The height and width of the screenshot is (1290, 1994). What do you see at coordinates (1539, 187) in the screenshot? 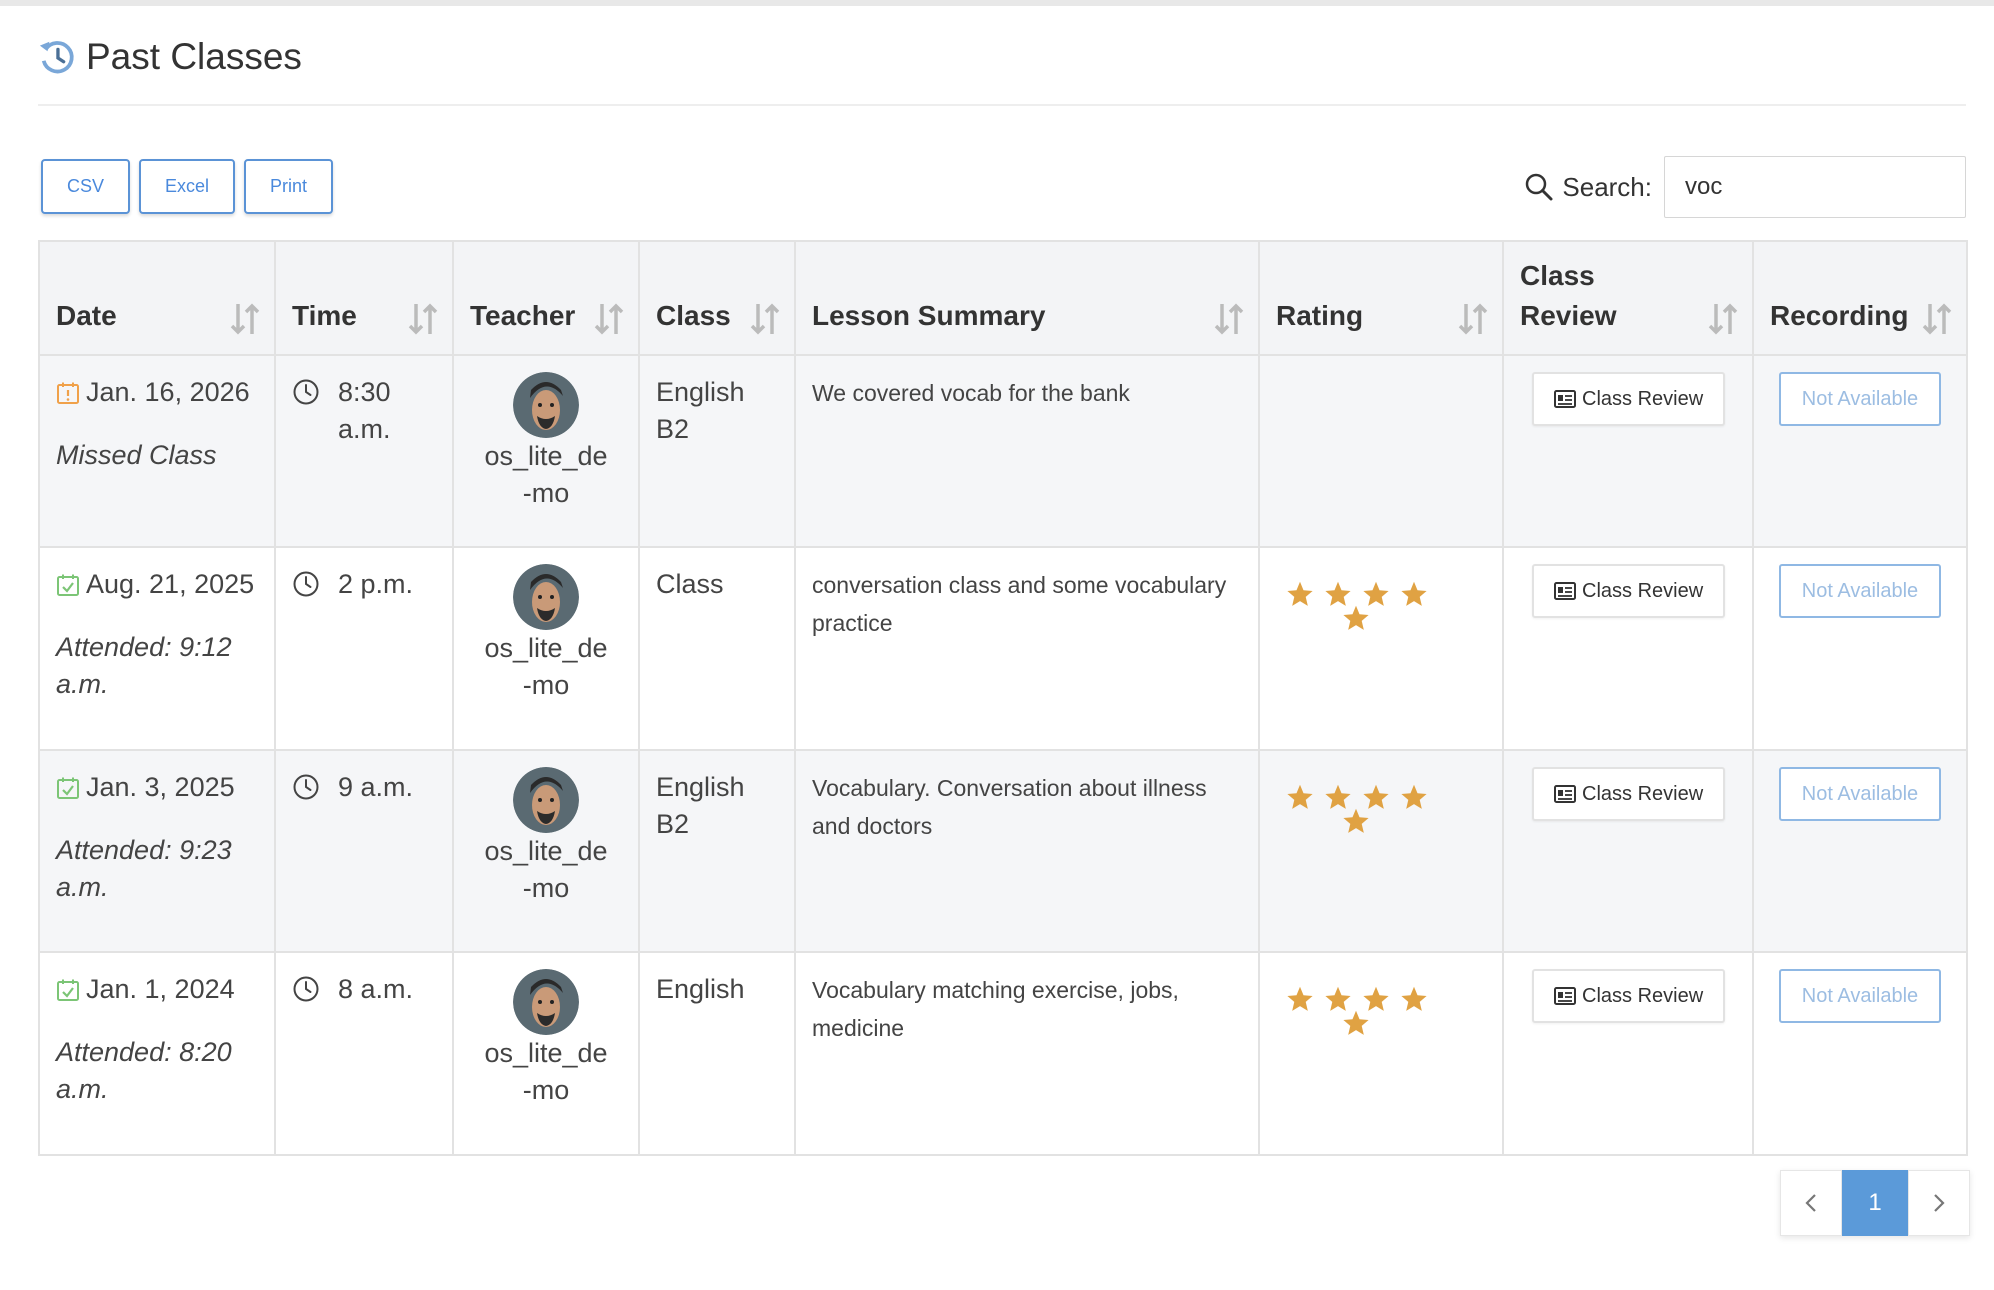
I see `search-icon` at bounding box center [1539, 187].